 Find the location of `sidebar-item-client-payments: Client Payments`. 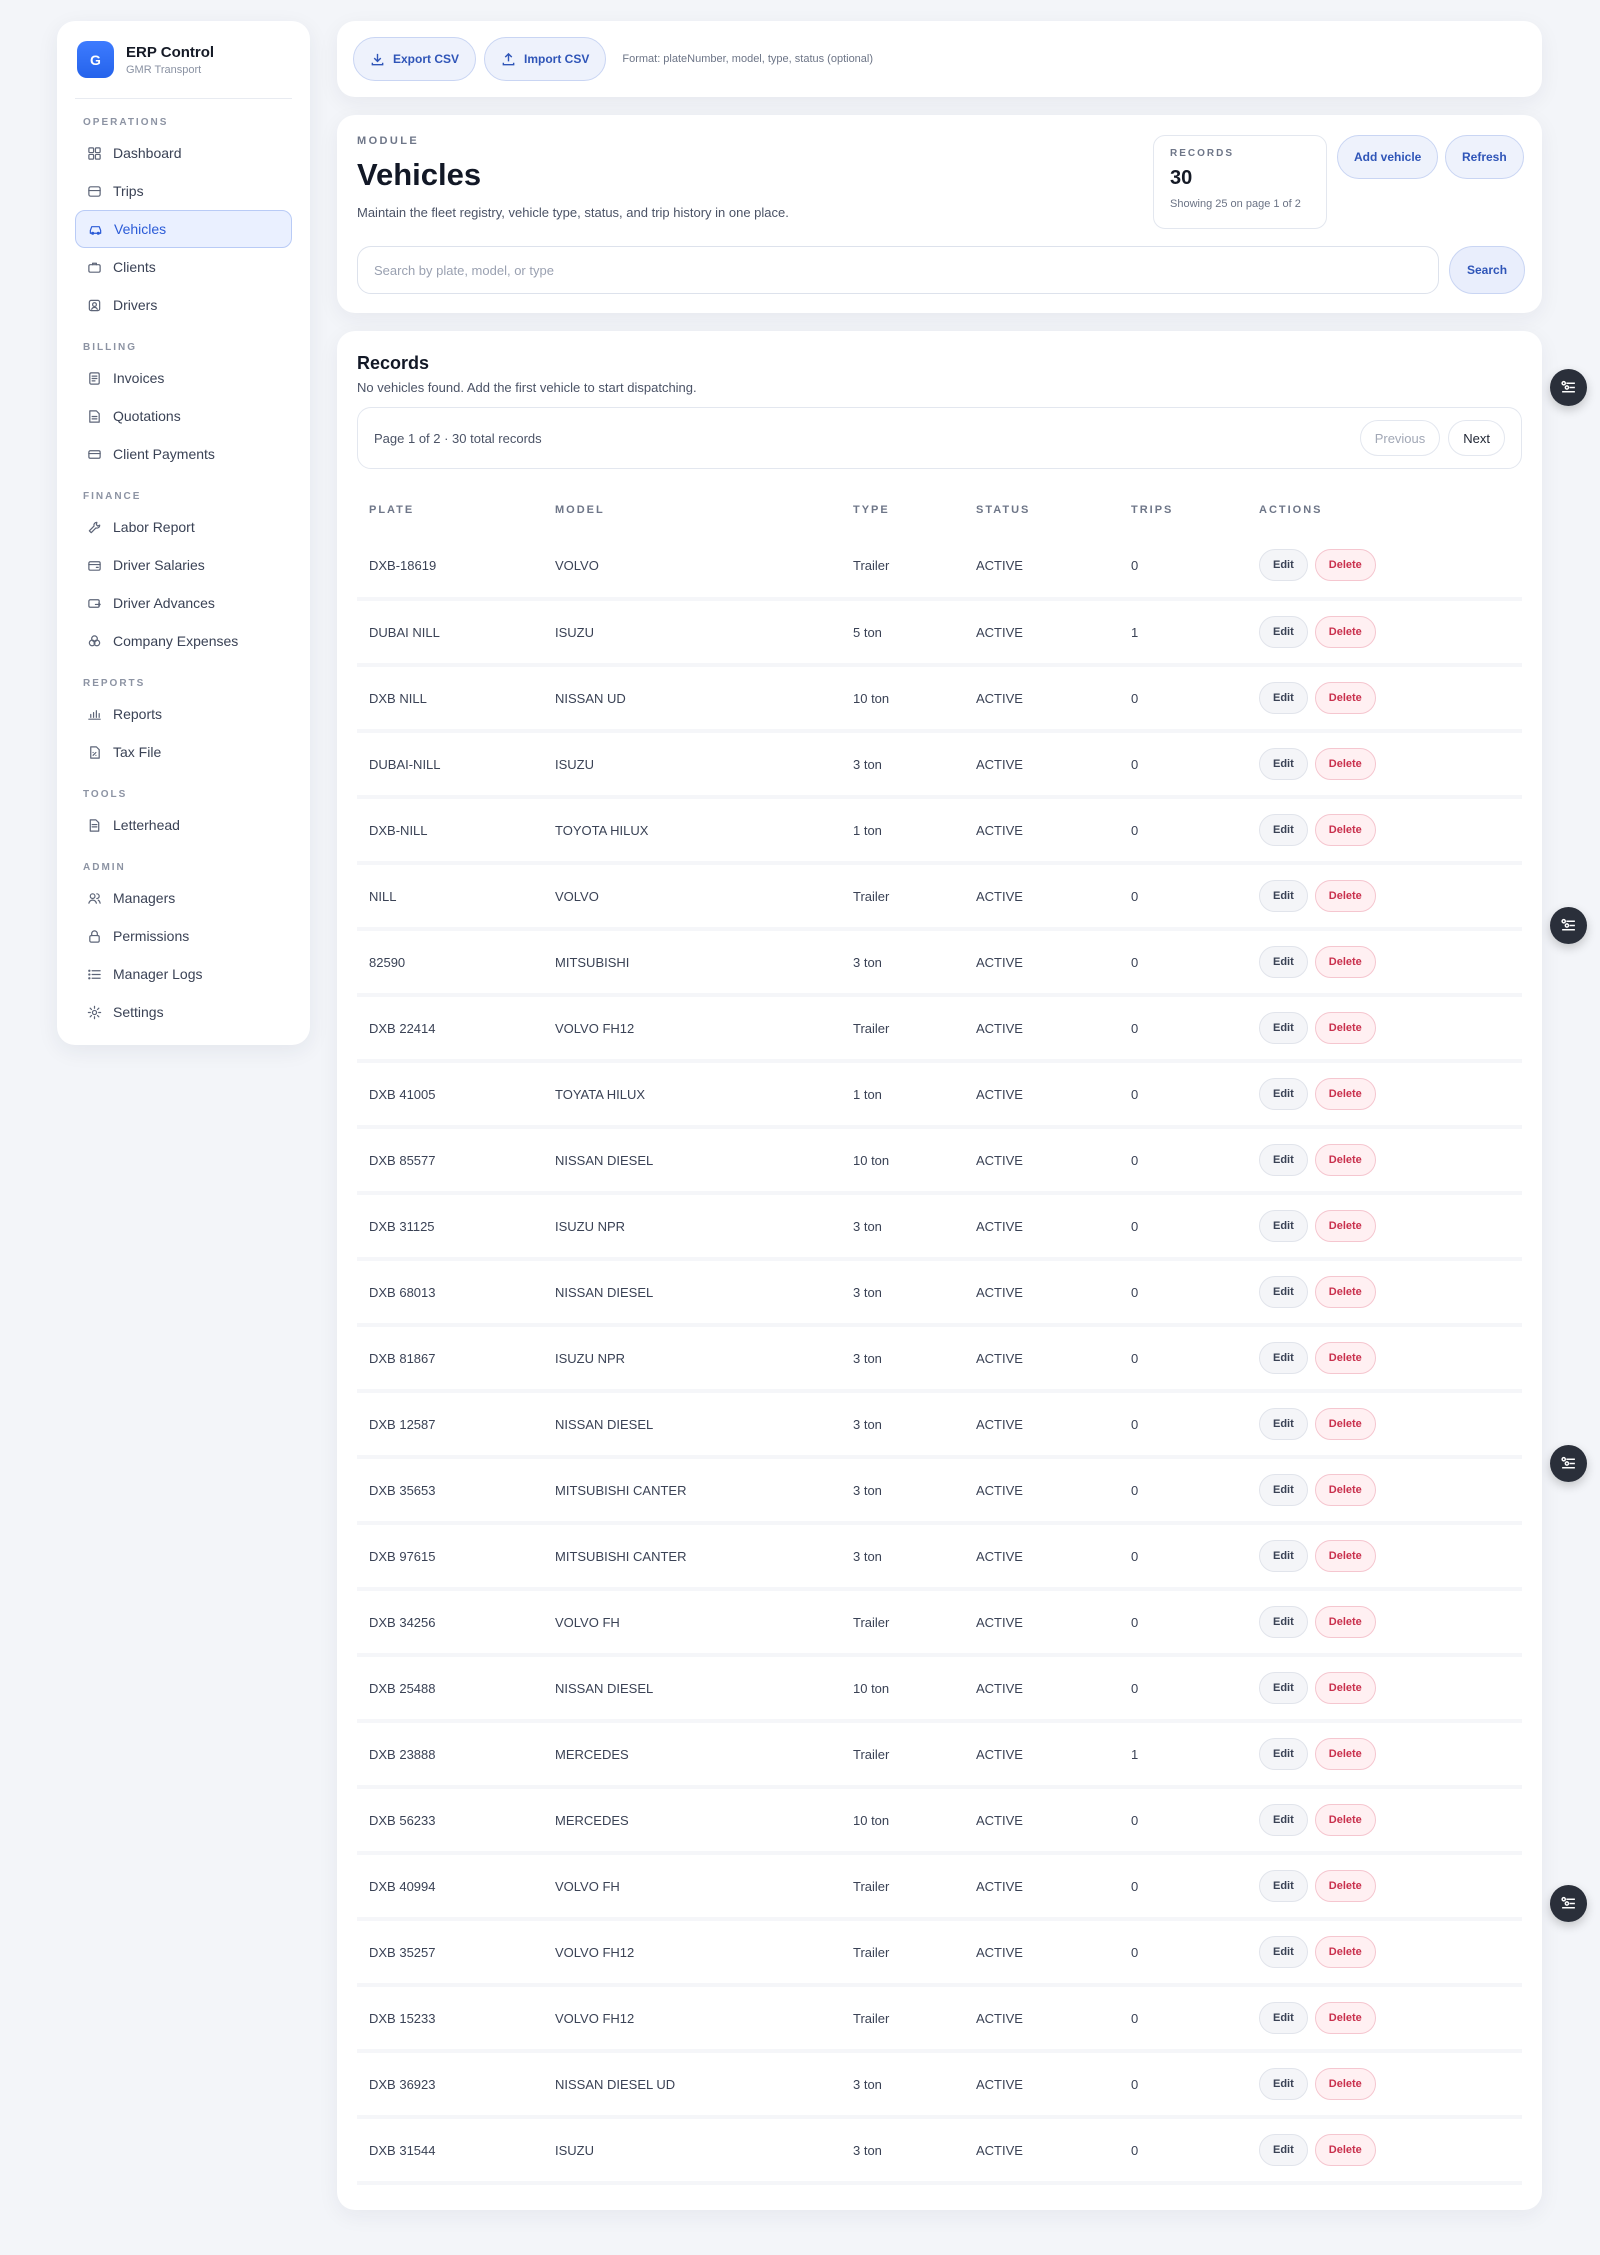

sidebar-item-client-payments: Client Payments is located at coordinates (183, 454).